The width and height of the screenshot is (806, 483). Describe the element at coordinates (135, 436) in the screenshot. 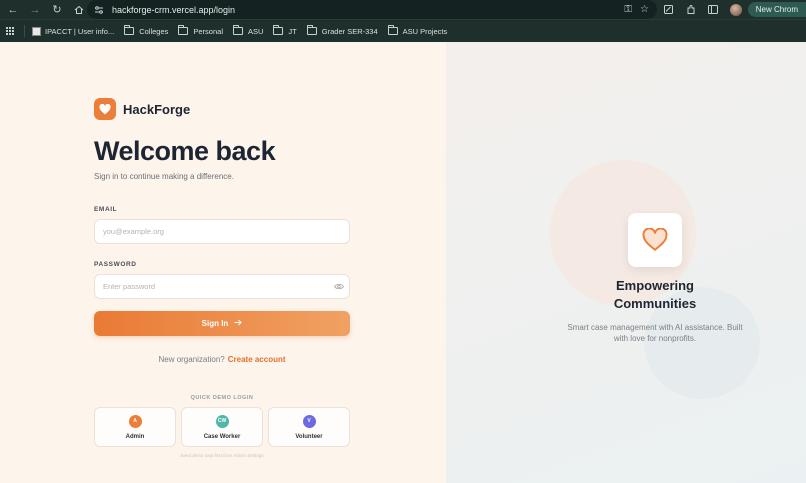

I see `demo-role-name: Admin` at that location.